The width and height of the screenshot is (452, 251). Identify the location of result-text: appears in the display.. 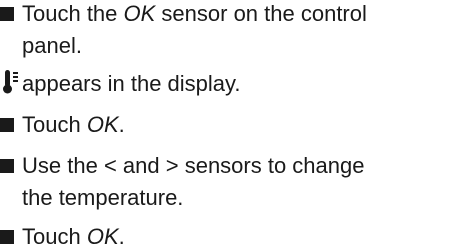
(131, 83).